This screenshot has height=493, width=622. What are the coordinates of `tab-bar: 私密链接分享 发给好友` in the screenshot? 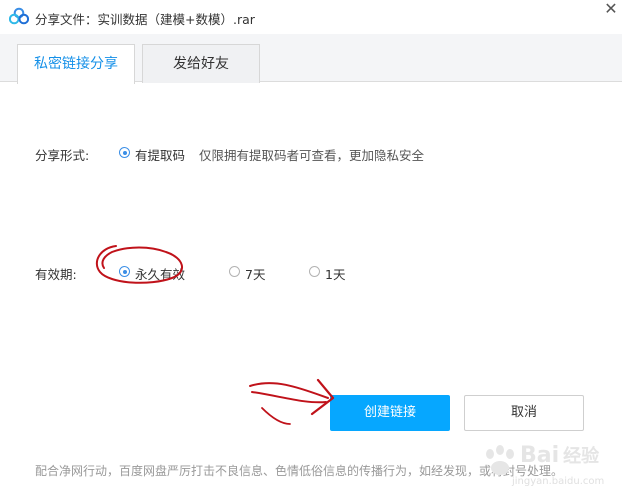 It's located at (311, 59).